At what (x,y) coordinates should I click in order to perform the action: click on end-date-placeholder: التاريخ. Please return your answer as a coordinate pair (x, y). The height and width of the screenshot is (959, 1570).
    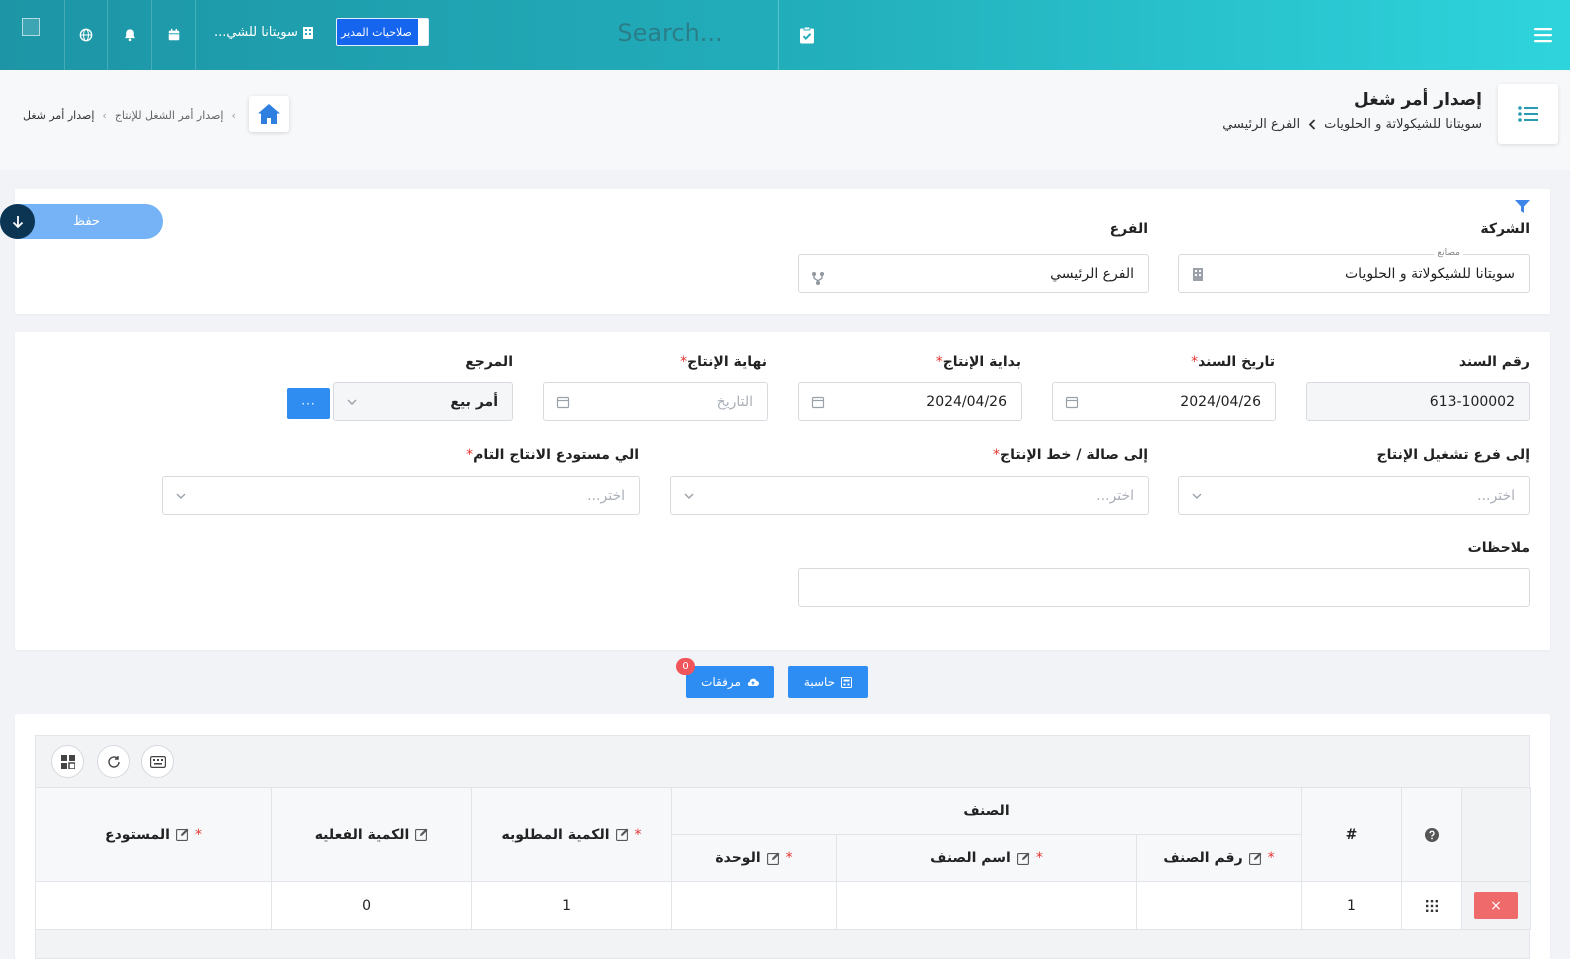
    Looking at the image, I should click on (734, 401).